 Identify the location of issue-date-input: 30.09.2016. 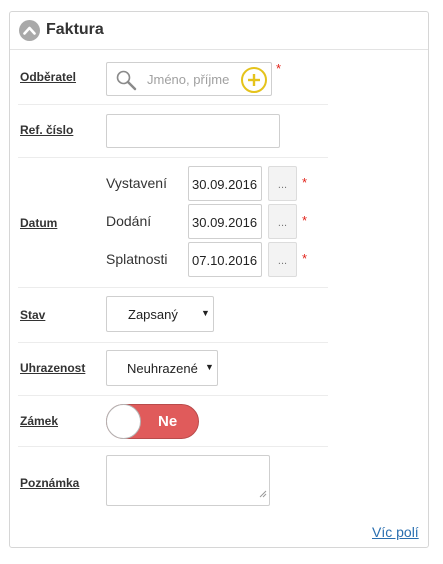
(225, 183).